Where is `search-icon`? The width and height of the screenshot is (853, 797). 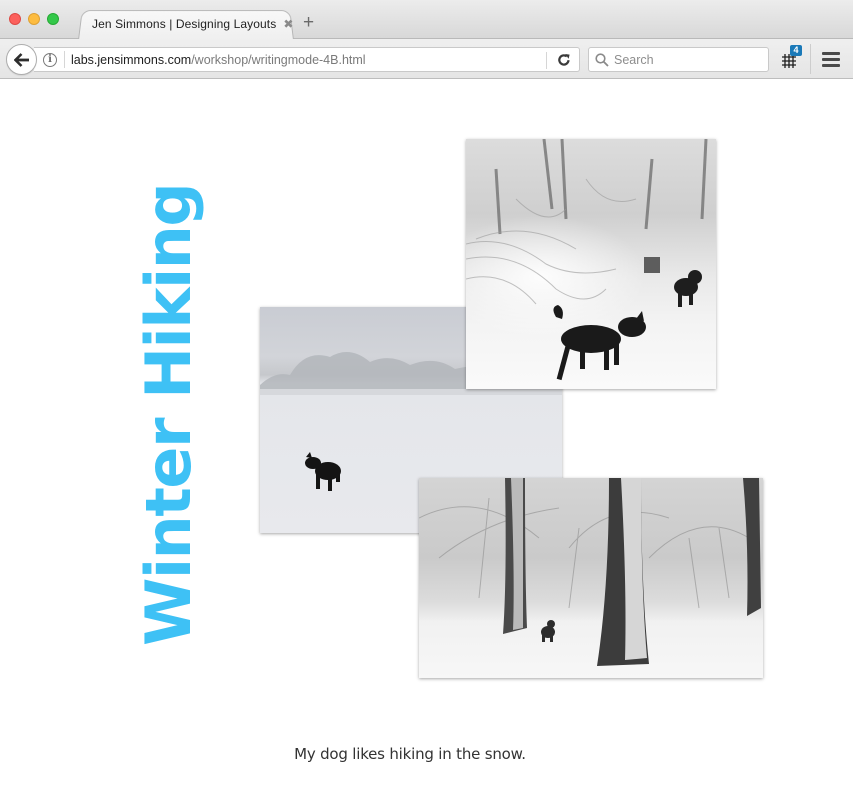
search-icon is located at coordinates (602, 59).